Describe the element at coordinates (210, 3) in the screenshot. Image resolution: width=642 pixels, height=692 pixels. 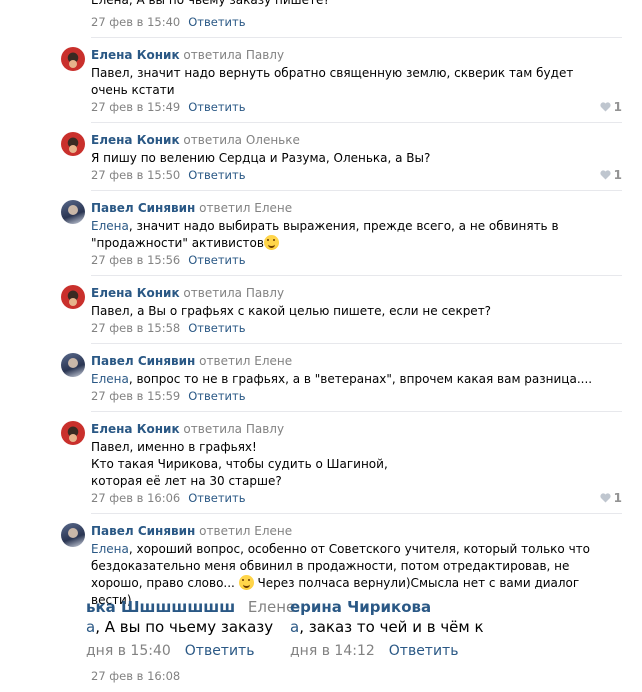
I see `comment-text: Елена, А вы по чьему заказу пишете?` at that location.